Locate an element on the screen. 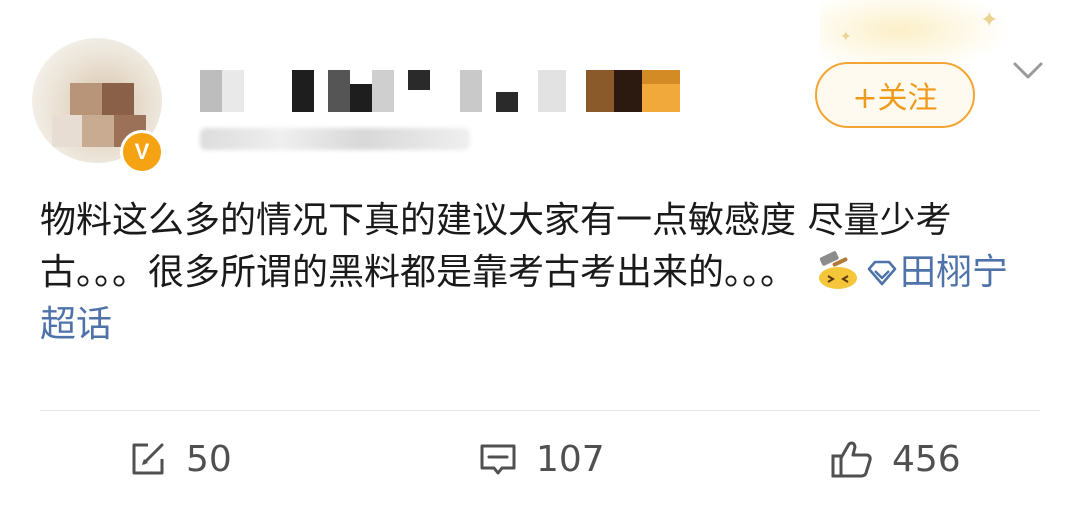 This screenshot has width=1080, height=514. follow-button: +关注 is located at coordinates (895, 95).